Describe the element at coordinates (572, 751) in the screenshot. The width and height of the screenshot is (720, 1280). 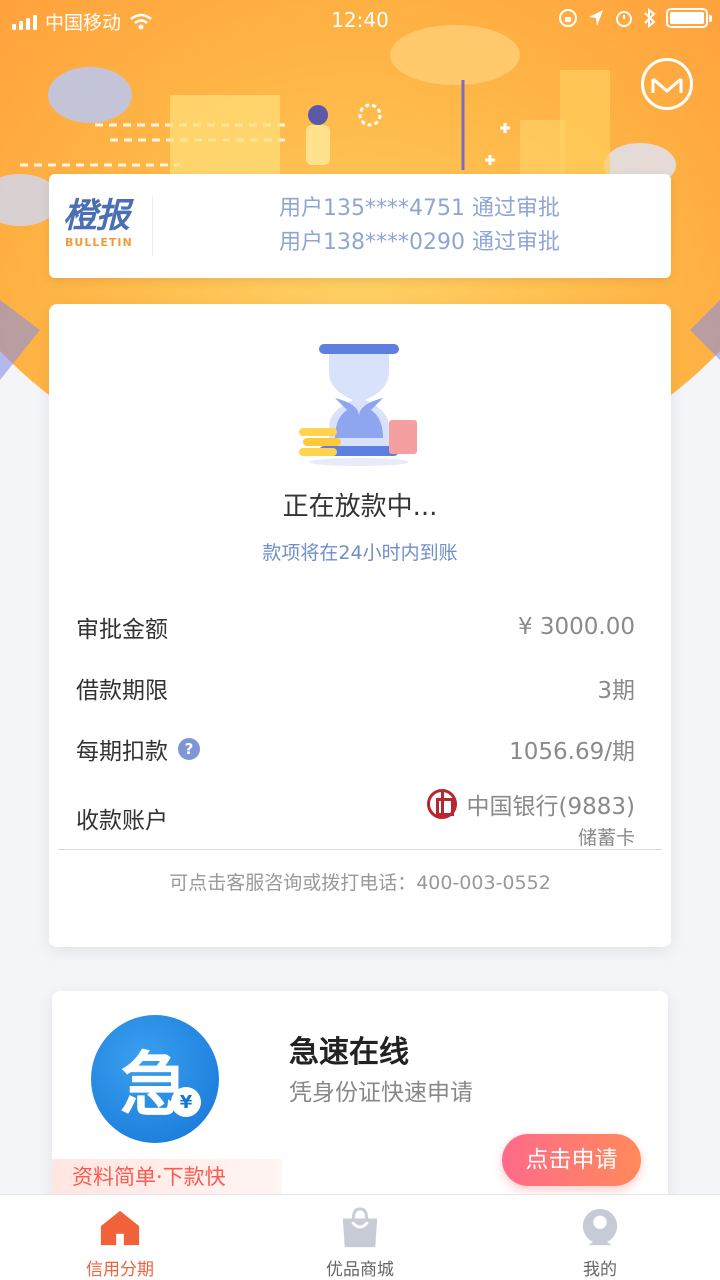
I see `detail-value: 1056.69/期` at that location.